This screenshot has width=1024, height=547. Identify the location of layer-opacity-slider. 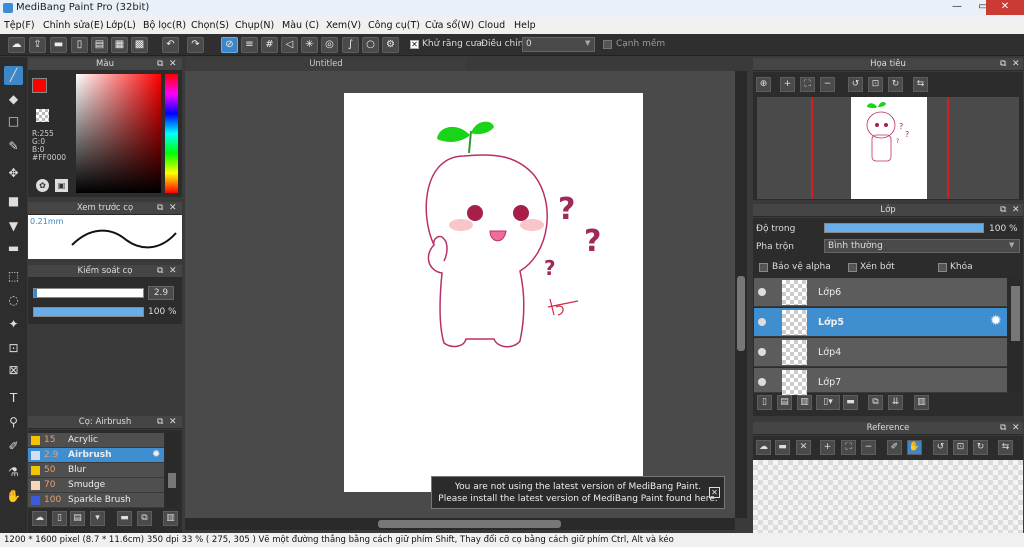
(904, 228).